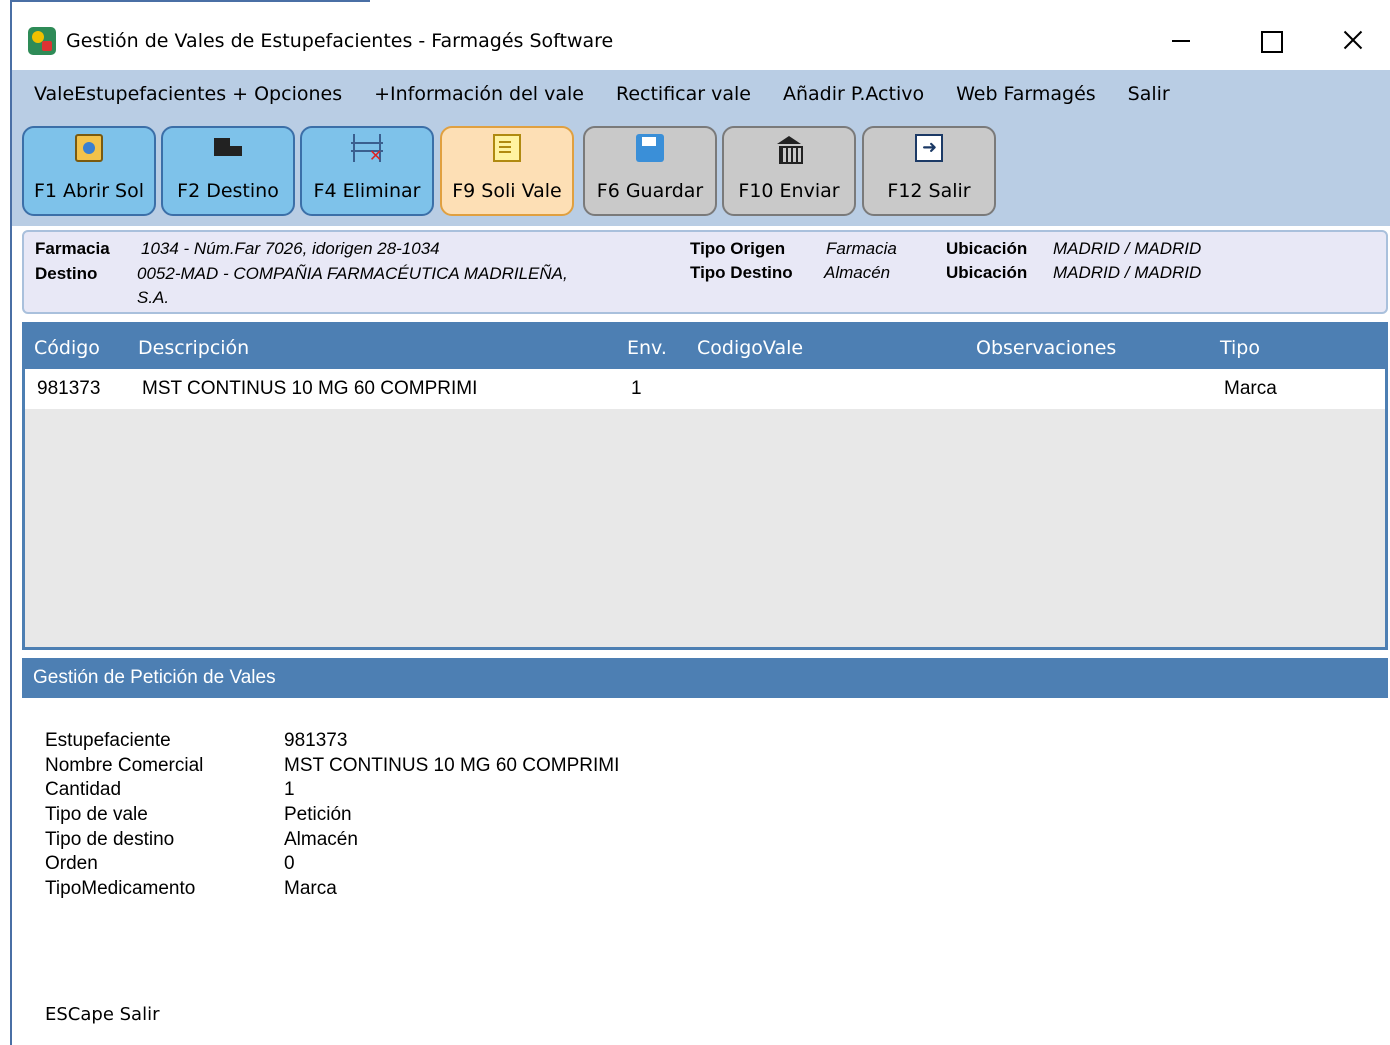 The height and width of the screenshot is (1045, 1390). I want to click on detail-label: Tipo de vale, so click(96, 815).